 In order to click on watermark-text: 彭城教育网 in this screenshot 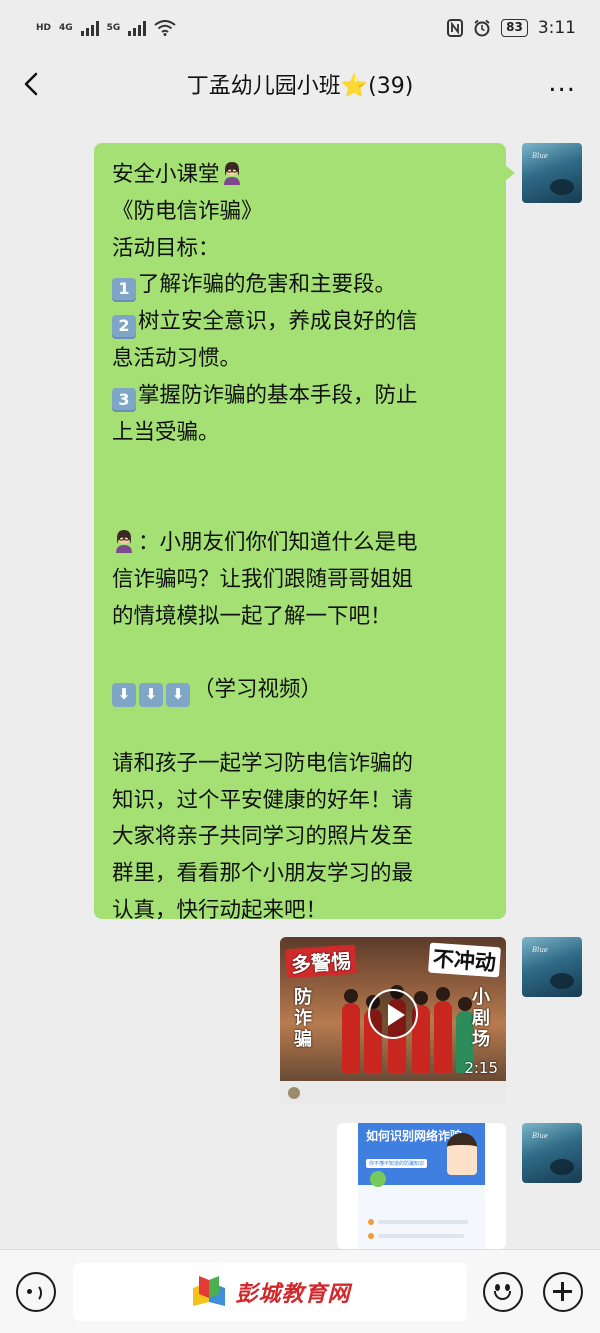, I will do `click(293, 1294)`.